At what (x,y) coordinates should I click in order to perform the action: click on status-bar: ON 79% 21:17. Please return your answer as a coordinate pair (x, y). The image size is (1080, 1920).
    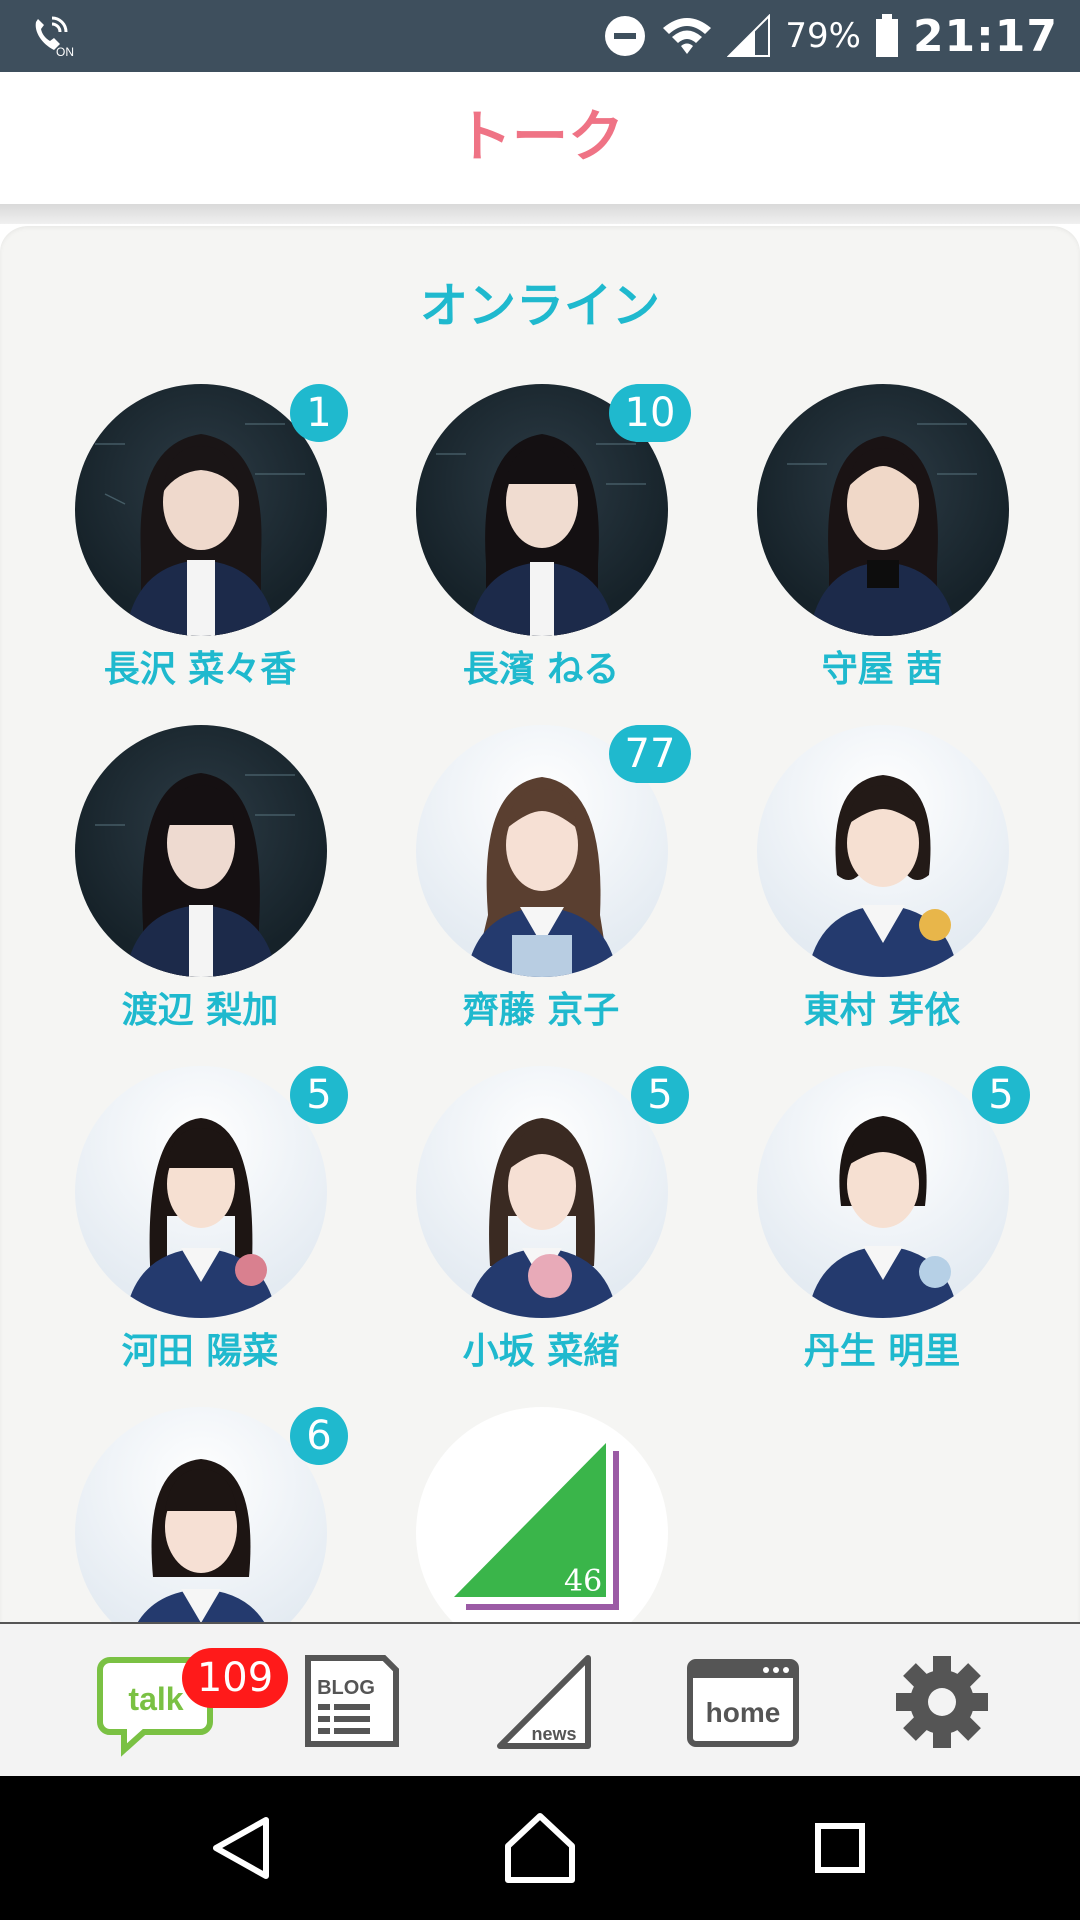
    Looking at the image, I should click on (540, 36).